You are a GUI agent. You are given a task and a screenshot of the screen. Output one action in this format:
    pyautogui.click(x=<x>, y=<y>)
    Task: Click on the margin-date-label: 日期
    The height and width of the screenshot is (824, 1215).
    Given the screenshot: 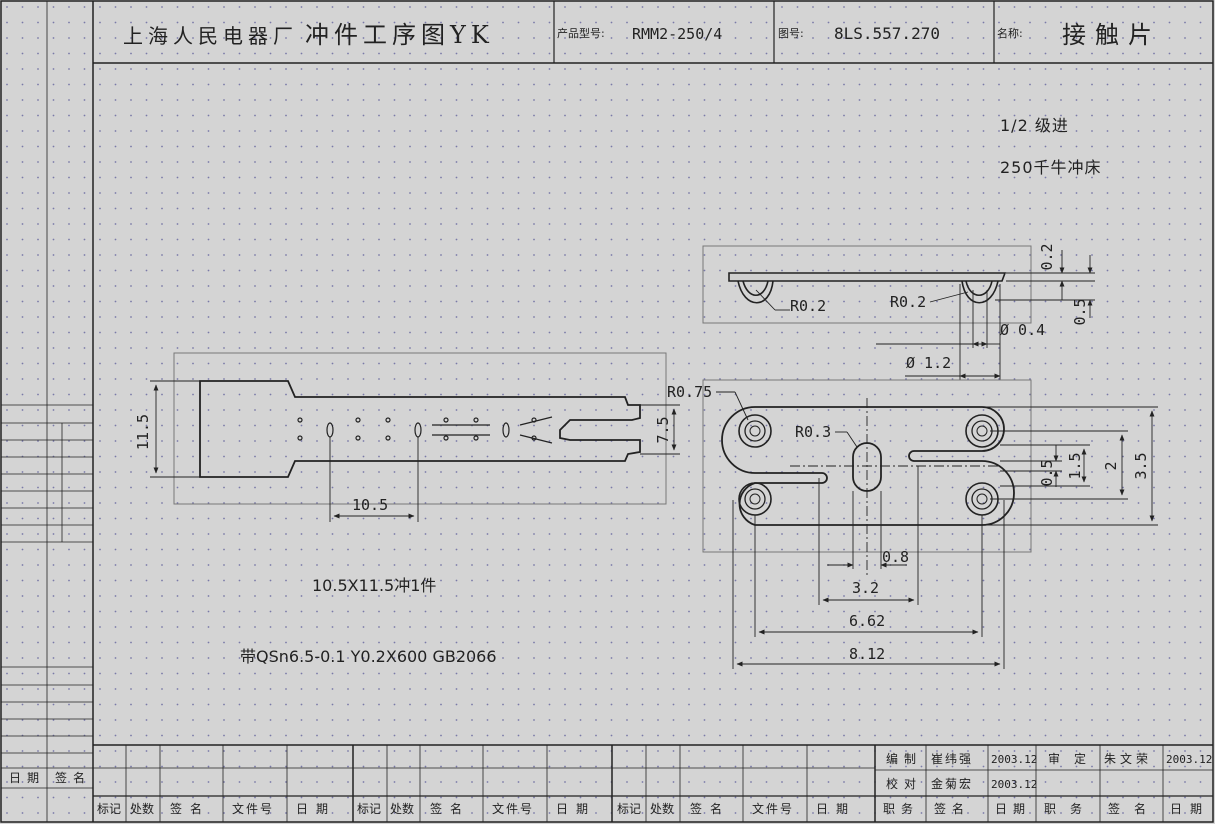 What is the action you would take?
    pyautogui.click(x=27, y=778)
    